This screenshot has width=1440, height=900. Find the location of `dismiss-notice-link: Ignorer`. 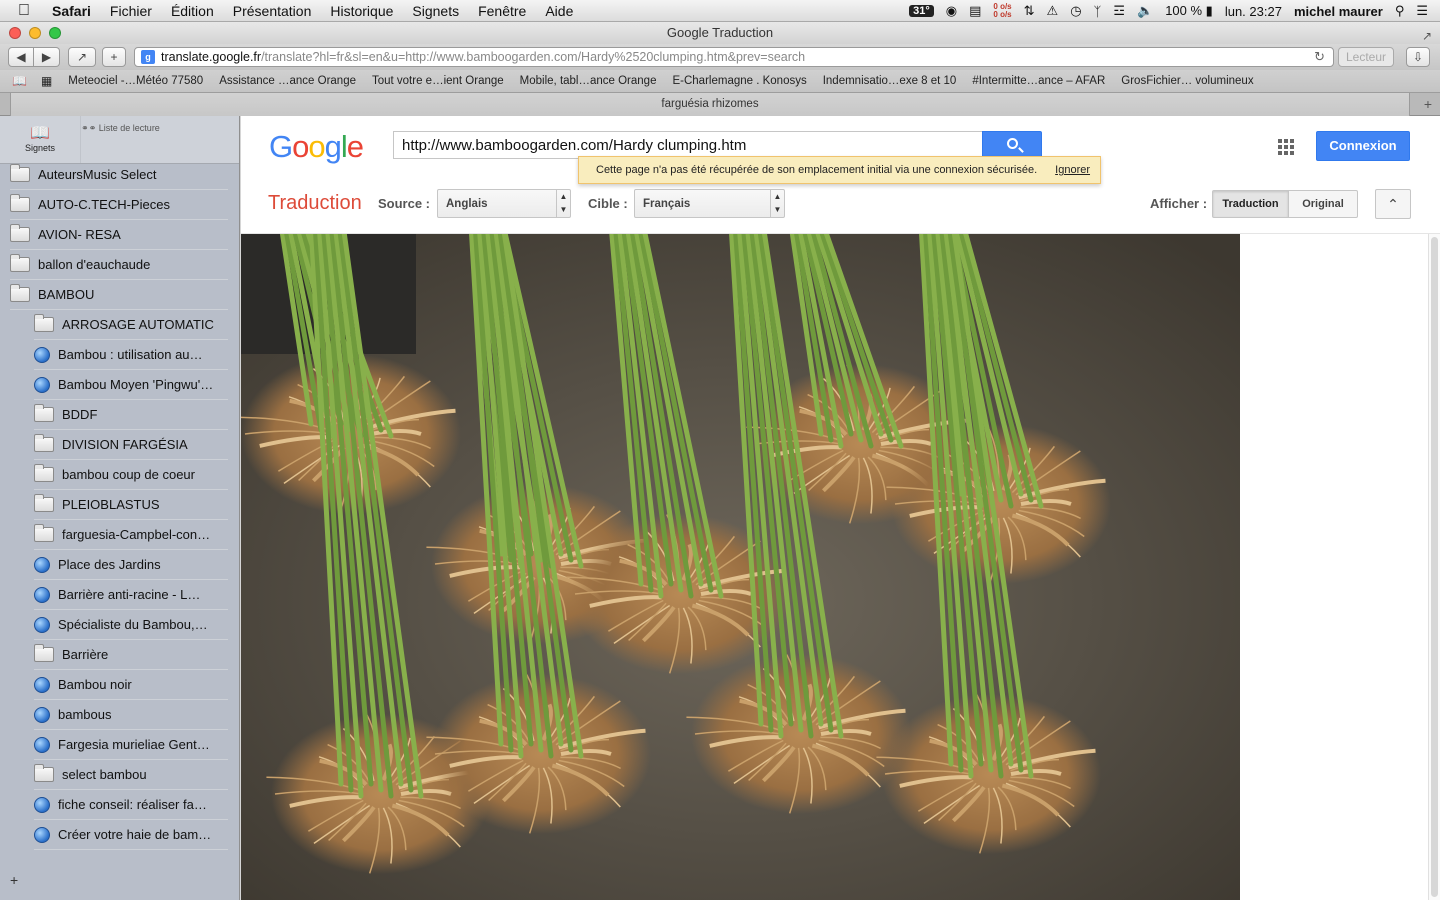

dismiss-notice-link: Ignorer is located at coordinates (1072, 170).